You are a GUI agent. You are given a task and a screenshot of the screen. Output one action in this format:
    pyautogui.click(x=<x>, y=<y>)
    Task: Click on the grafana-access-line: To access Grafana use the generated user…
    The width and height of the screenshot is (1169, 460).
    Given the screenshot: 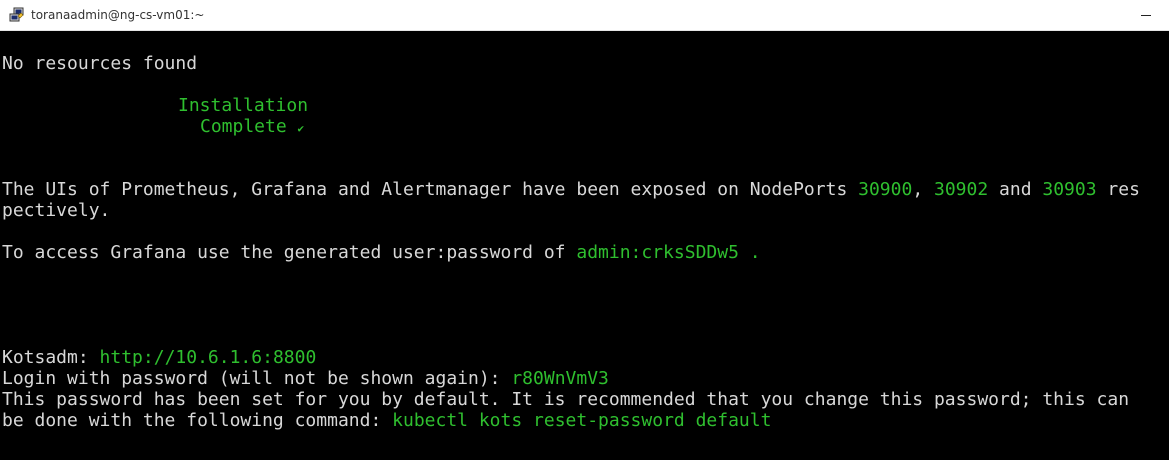 What is the action you would take?
    pyautogui.click(x=381, y=252)
    